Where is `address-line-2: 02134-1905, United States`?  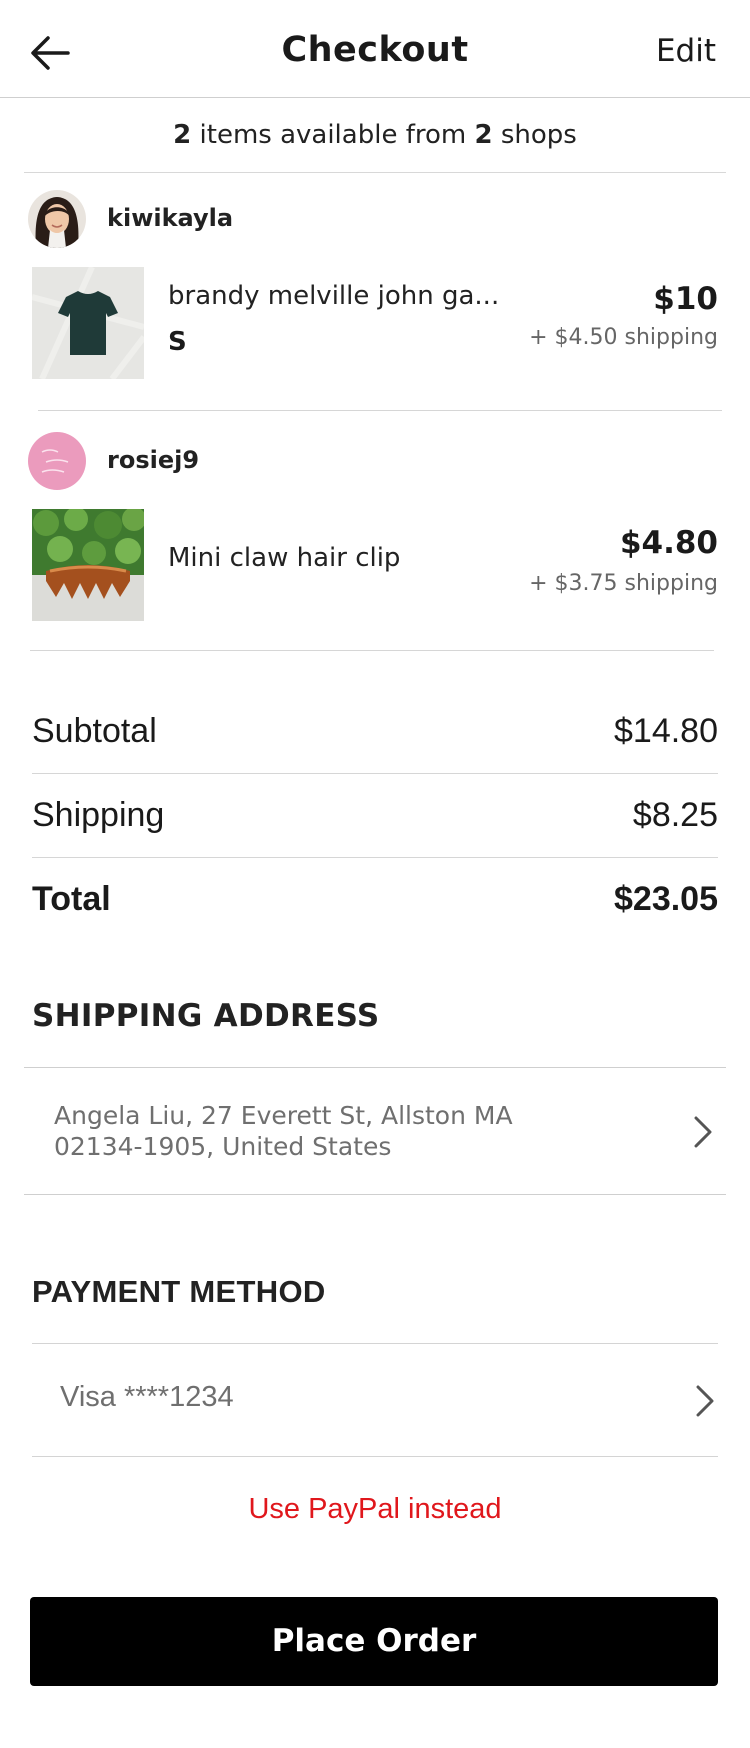 address-line-2: 02134-1905, United States is located at coordinates (223, 1146).